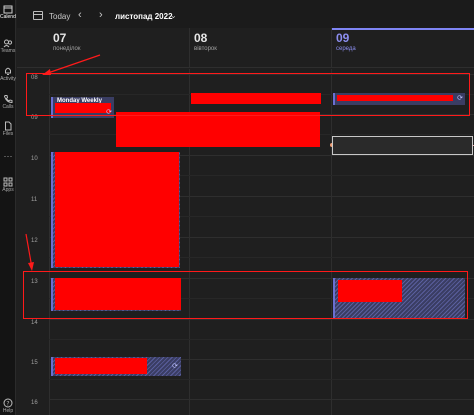 The image size is (474, 415). I want to click on rail-item-files: Files, so click(8, 129).